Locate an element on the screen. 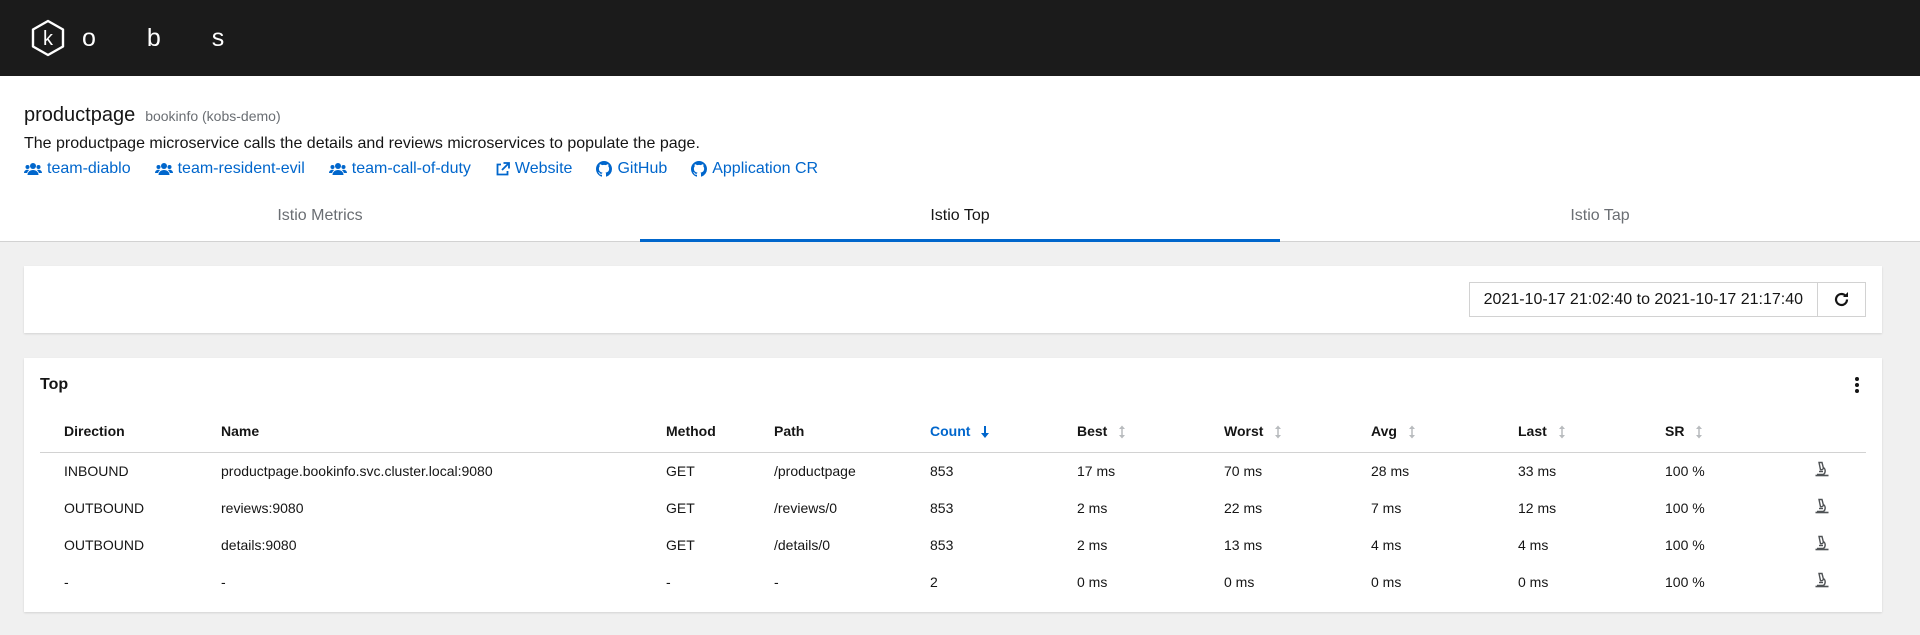 The width and height of the screenshot is (1920, 635). kobs-logo: k o b s is located at coordinates (138, 38).